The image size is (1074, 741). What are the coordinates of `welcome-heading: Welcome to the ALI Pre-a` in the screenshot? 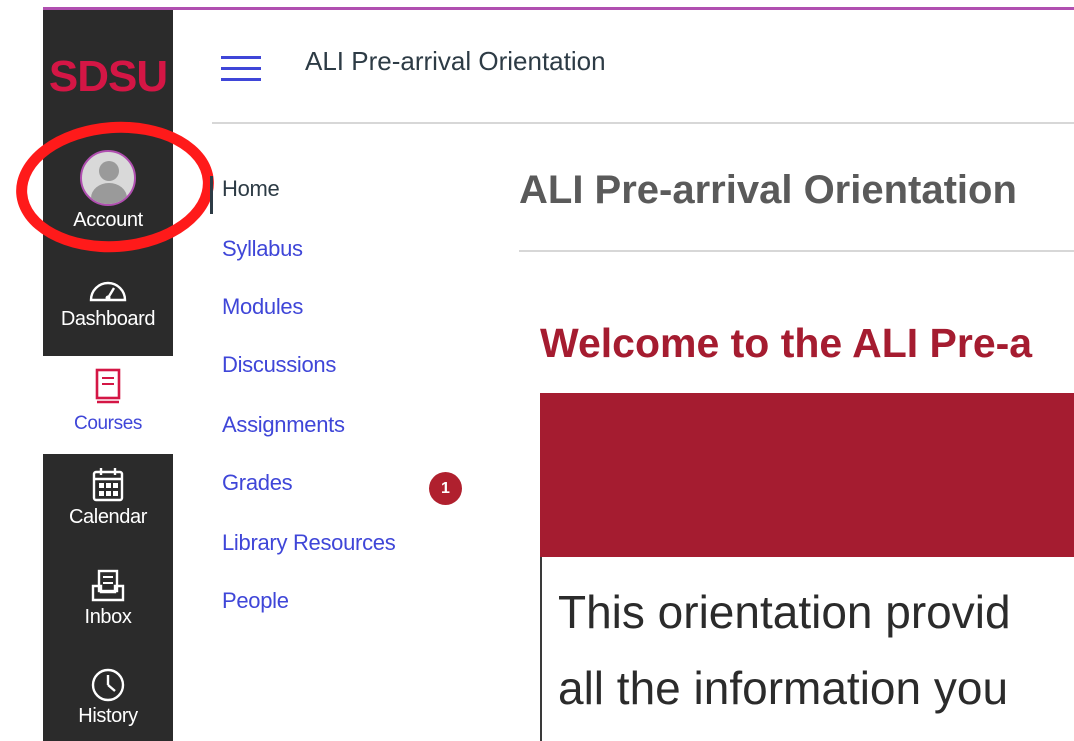 It's located at (786, 343).